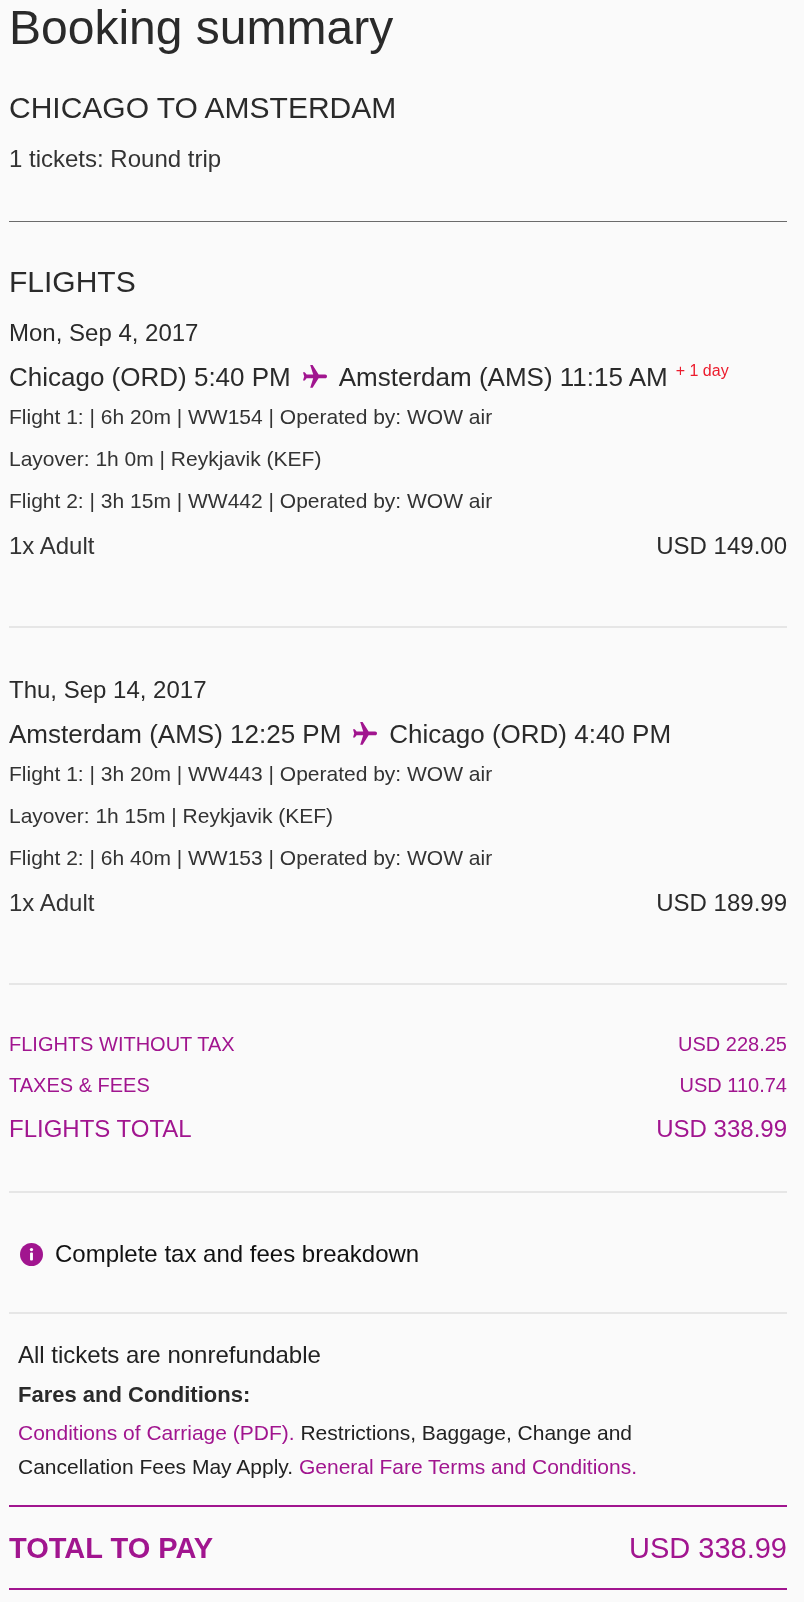 The image size is (804, 1602). What do you see at coordinates (166, 459) in the screenshot?
I see `flight-detail: Layover: 1h 0m | Reykjavik (KEF)` at bounding box center [166, 459].